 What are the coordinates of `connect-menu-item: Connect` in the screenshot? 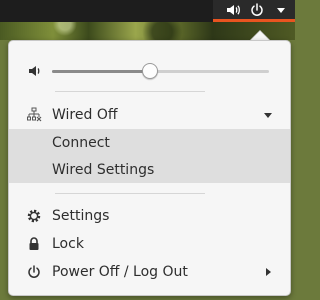 It's located at (149, 142).